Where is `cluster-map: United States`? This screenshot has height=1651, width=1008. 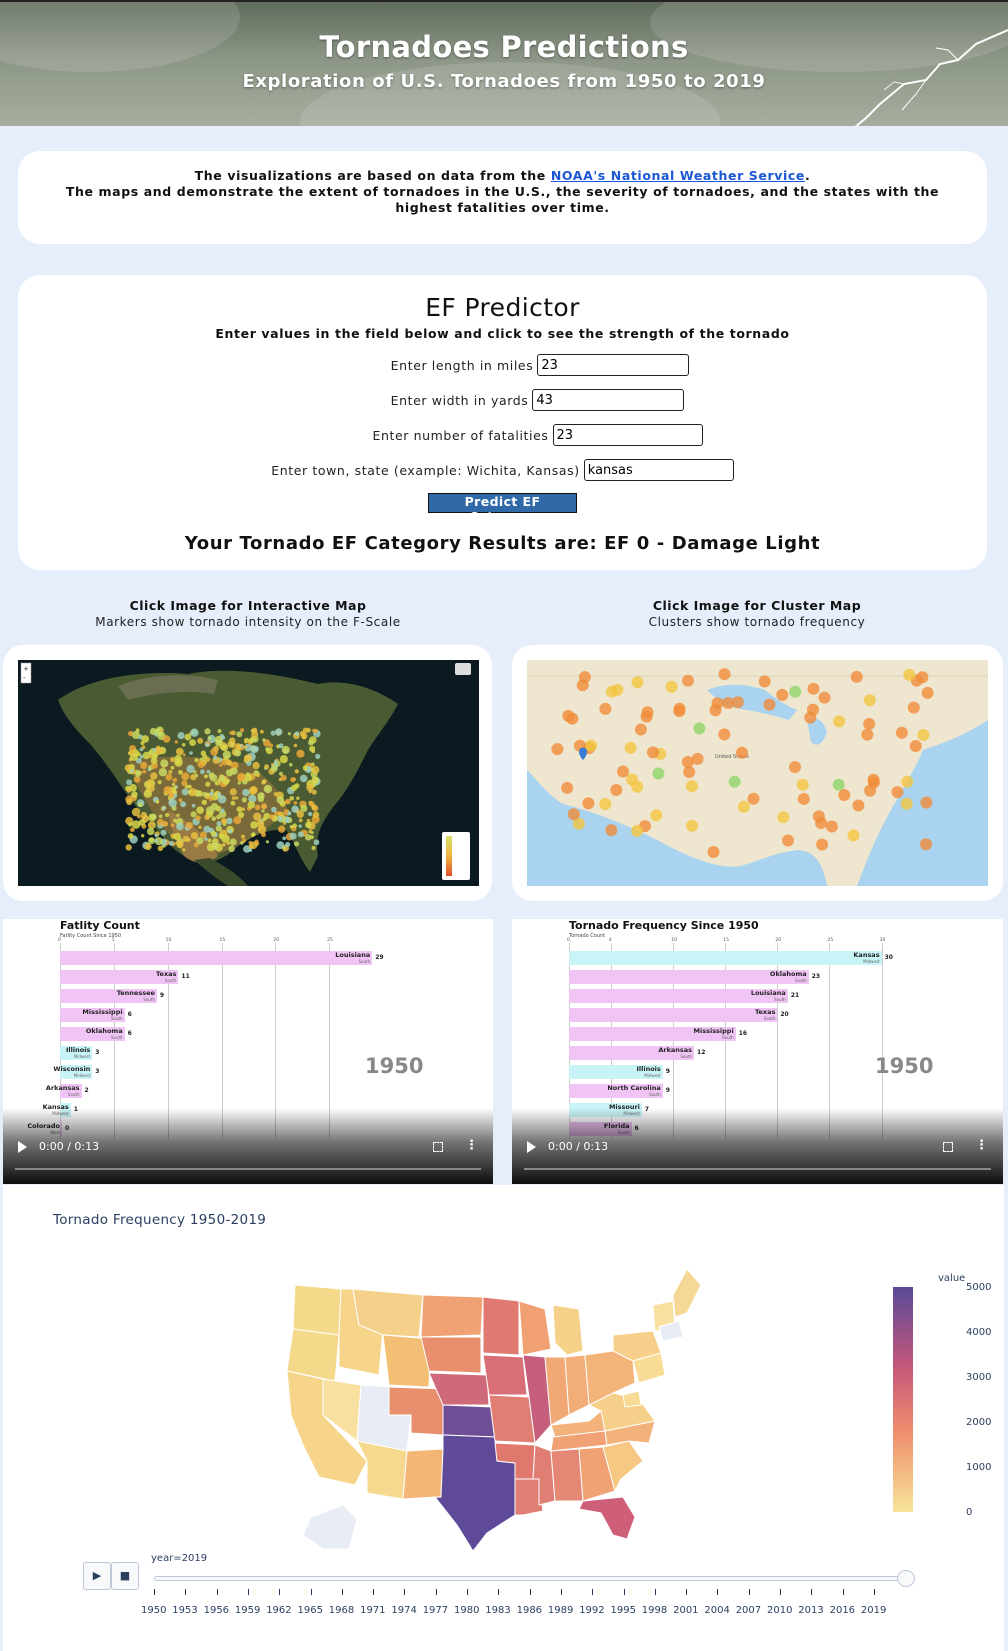 cluster-map: United States is located at coordinates (757, 773).